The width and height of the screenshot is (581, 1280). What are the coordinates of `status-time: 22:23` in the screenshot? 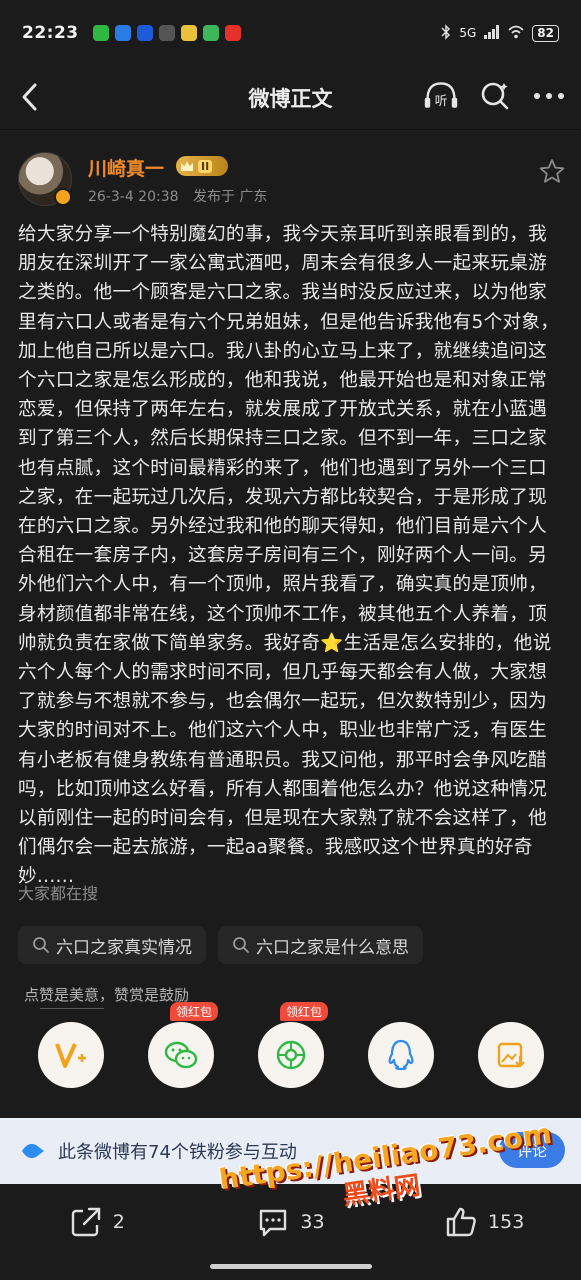 It's located at (50, 33).